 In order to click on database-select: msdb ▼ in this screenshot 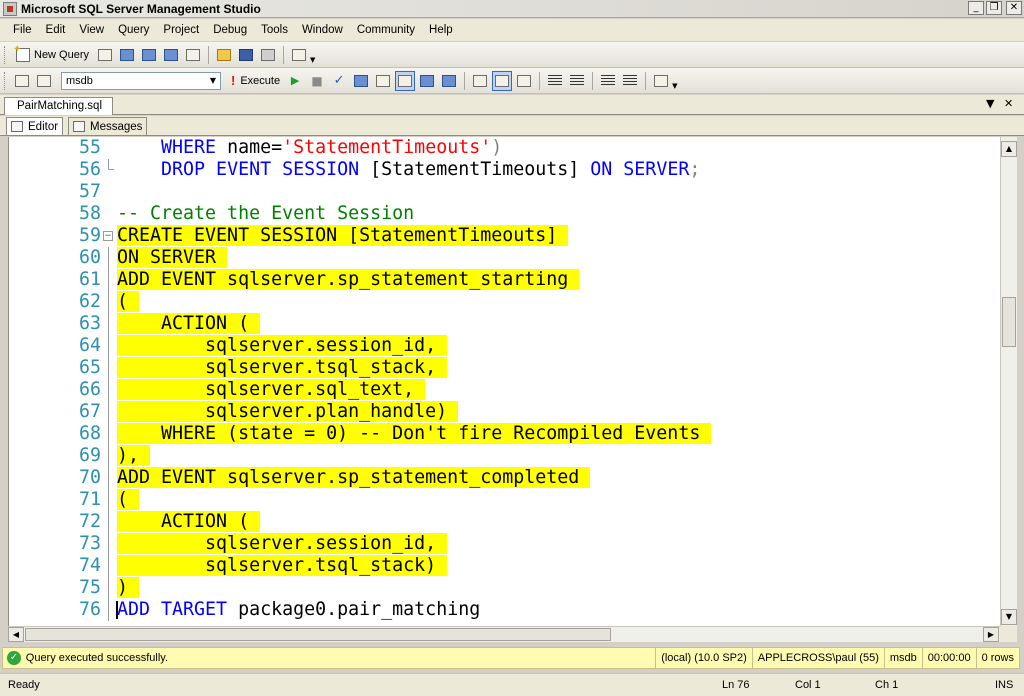, I will do `click(141, 80)`.